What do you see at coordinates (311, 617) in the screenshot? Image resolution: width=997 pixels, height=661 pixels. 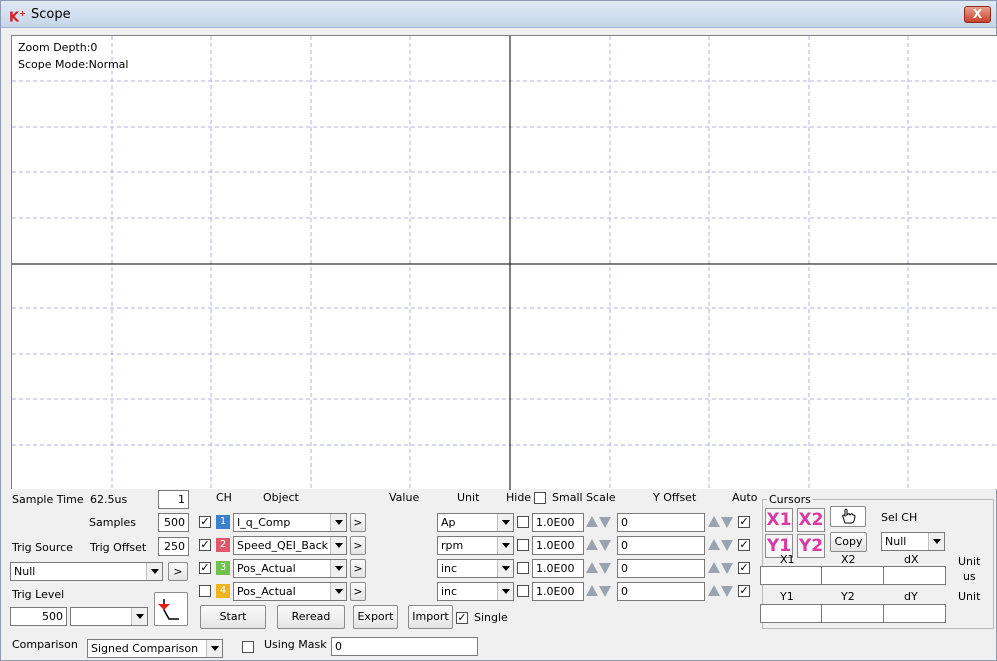 I see `reread-button: Reread` at bounding box center [311, 617].